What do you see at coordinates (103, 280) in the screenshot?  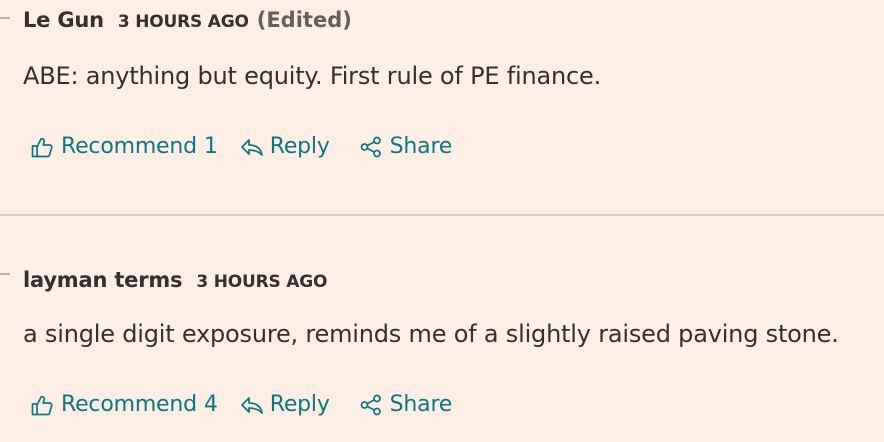 I see `comment-author: layman terms` at bounding box center [103, 280].